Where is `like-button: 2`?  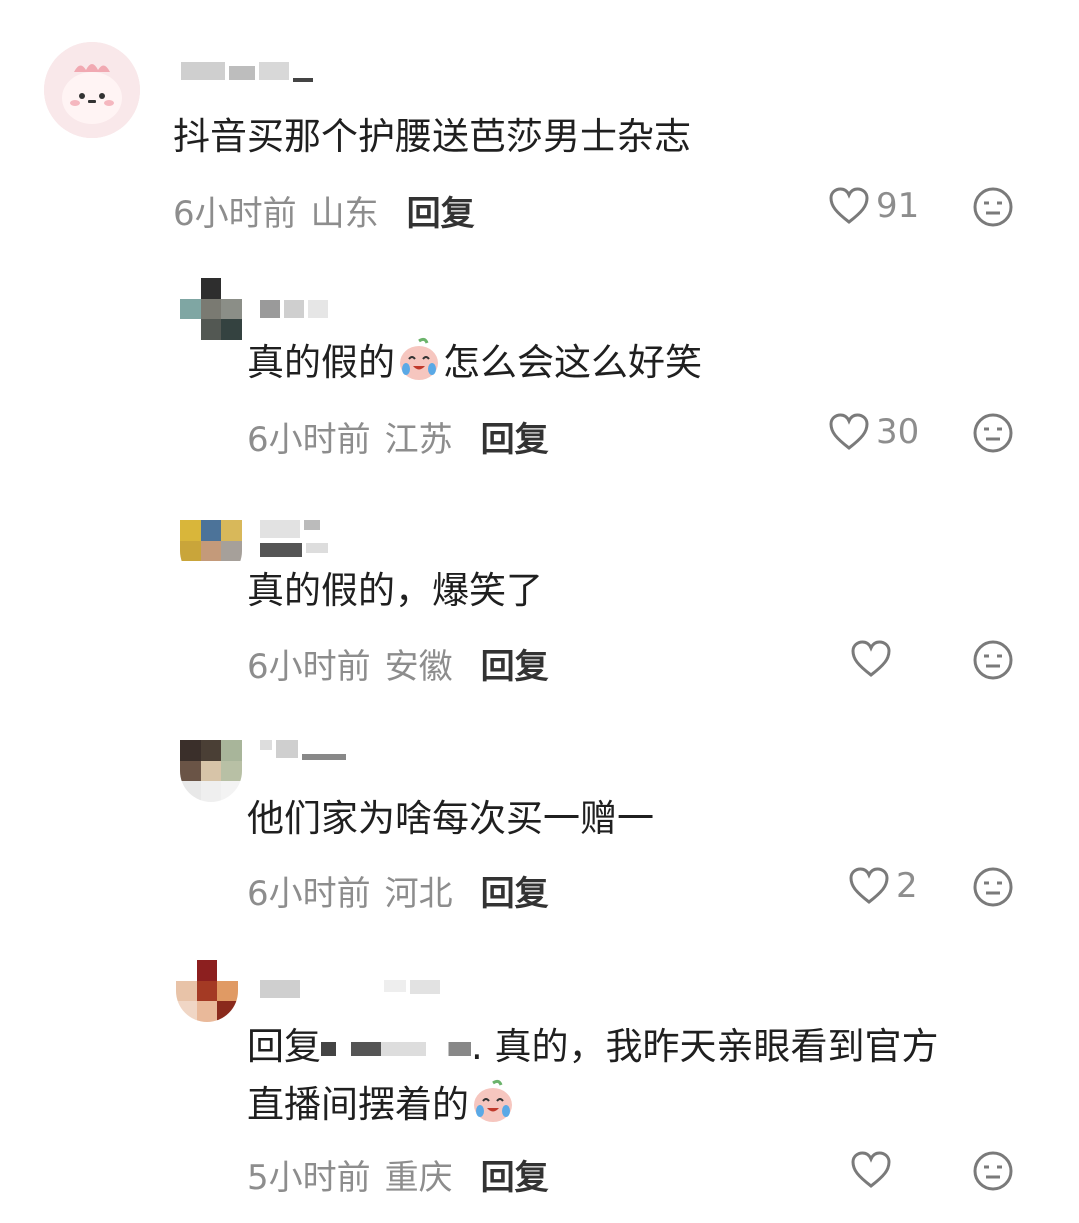 like-button: 2 is located at coordinates (883, 886).